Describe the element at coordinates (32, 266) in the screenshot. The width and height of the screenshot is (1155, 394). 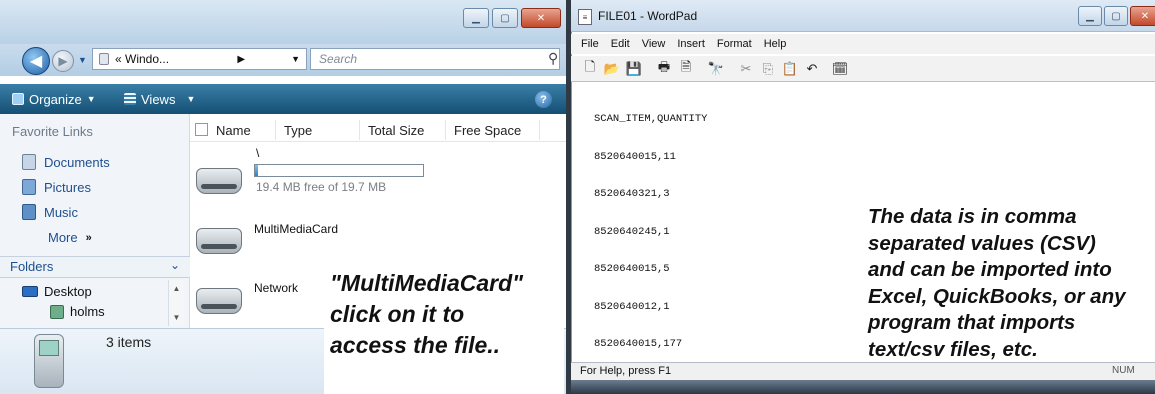
I see `folders-heading: Folders` at that location.